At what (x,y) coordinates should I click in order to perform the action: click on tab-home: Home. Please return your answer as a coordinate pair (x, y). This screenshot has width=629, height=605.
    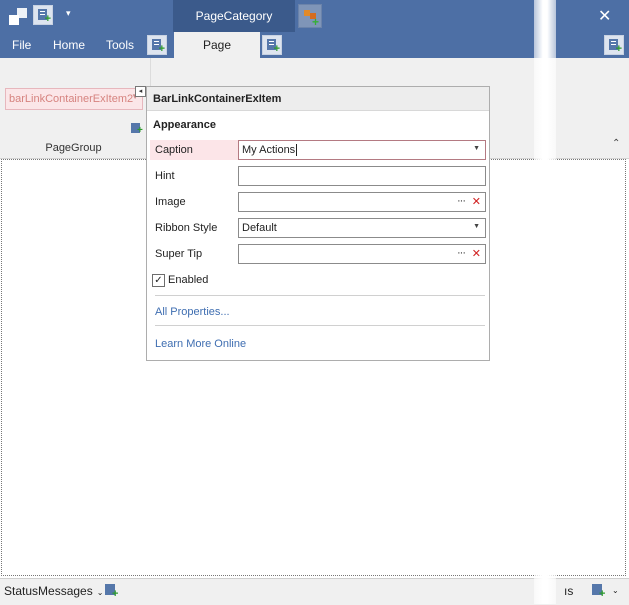
    Looking at the image, I should click on (69, 45).